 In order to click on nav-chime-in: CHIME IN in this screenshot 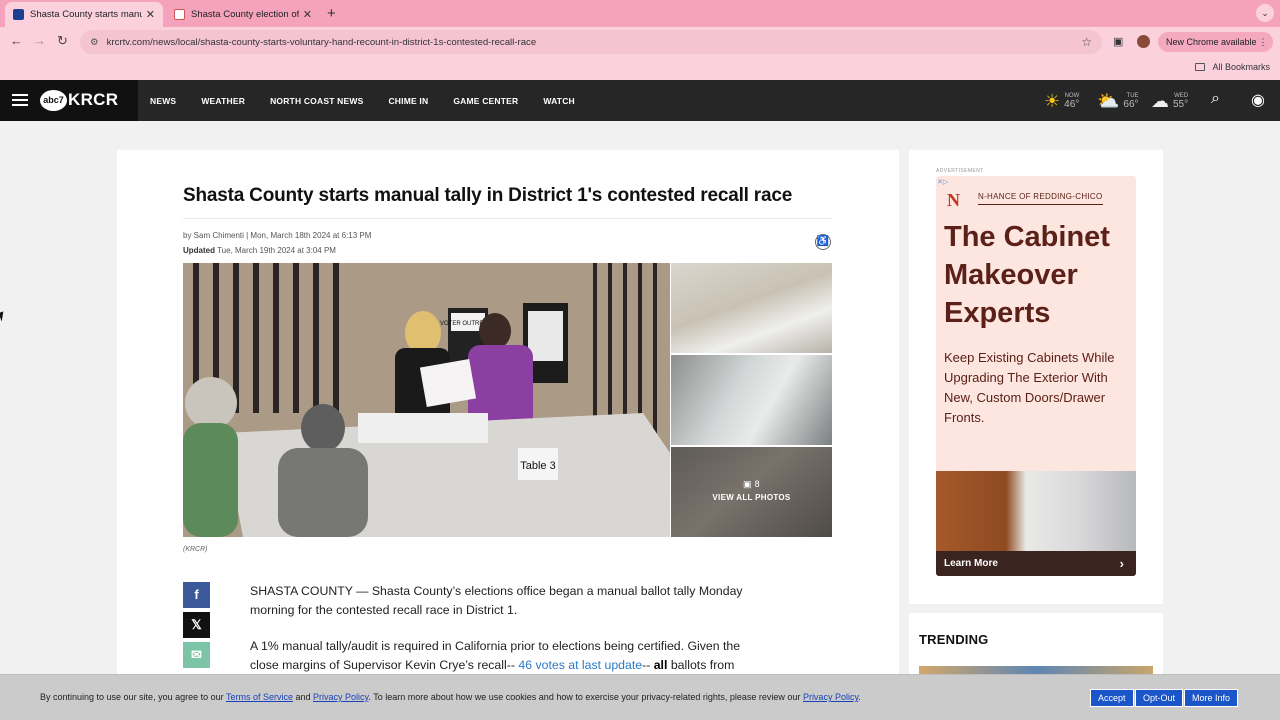, I will do `click(408, 101)`.